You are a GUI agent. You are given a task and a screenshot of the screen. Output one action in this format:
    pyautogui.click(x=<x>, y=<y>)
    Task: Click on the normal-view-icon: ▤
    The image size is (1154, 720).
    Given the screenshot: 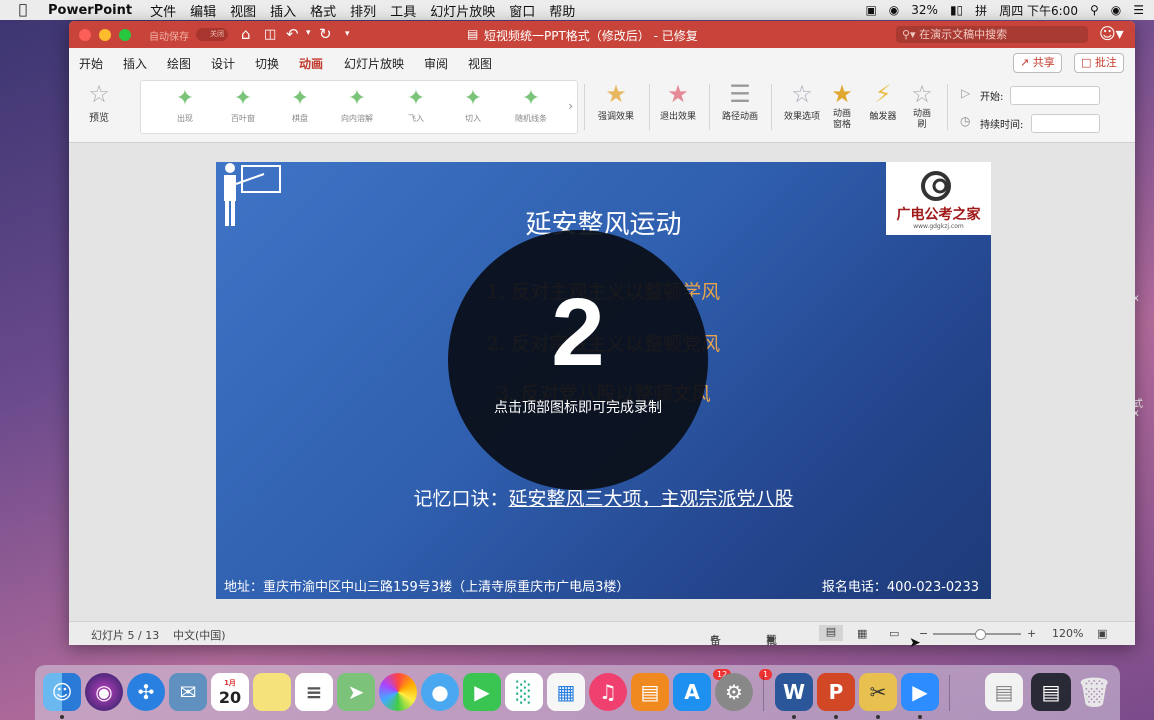 What is the action you would take?
    pyautogui.click(x=831, y=633)
    